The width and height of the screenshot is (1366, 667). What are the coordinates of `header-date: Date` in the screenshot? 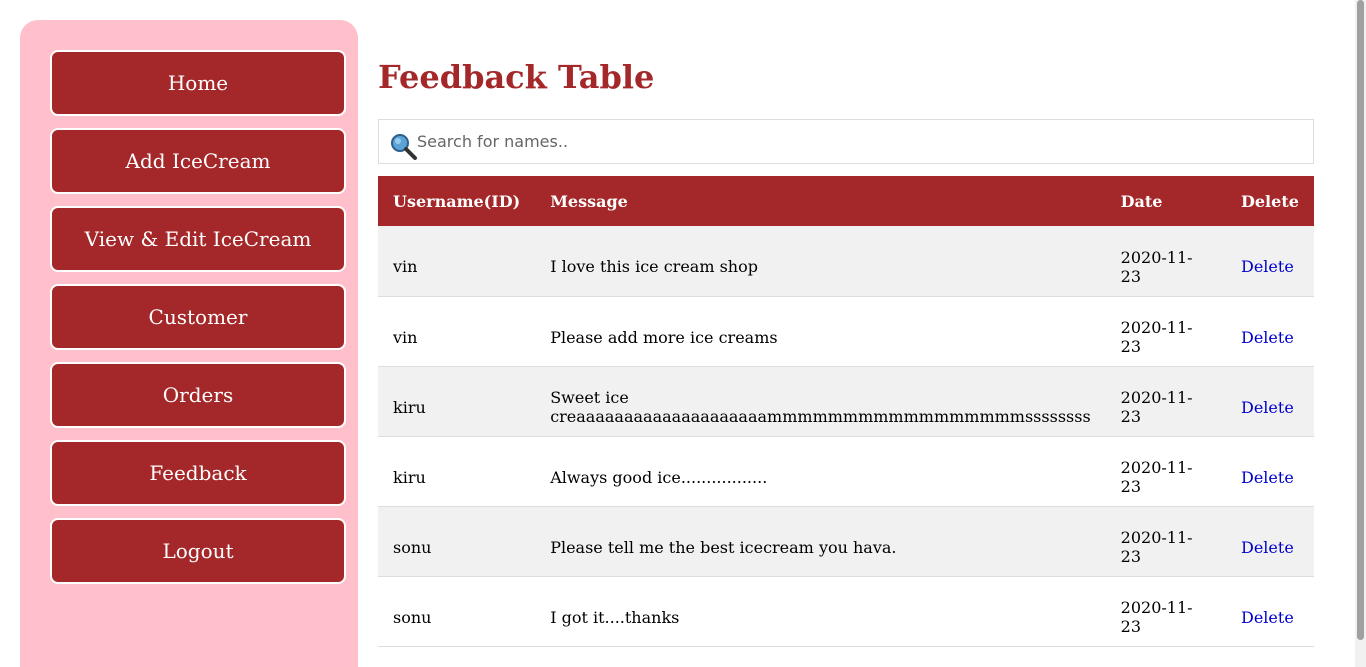 It's located at (1165, 201).